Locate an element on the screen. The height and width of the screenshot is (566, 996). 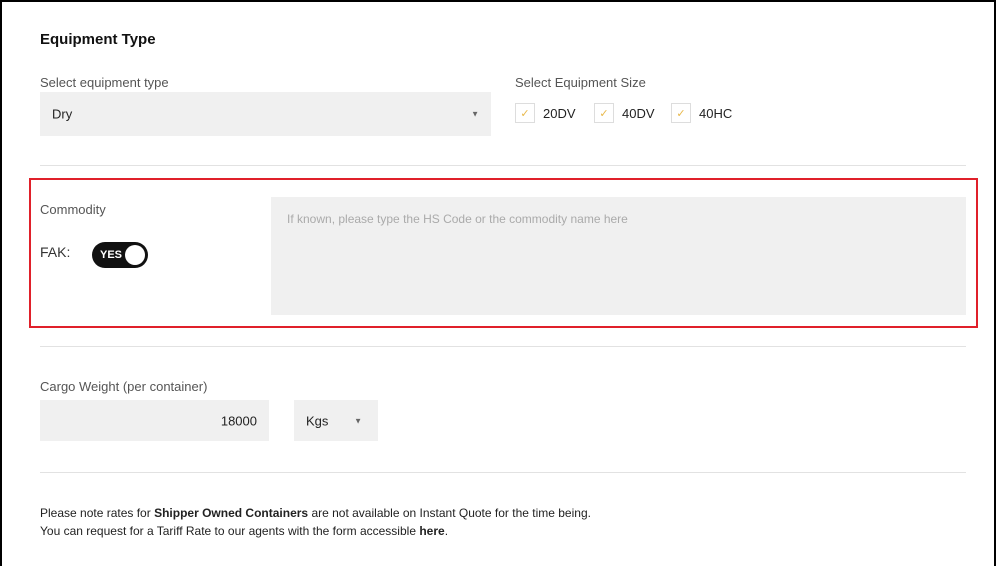
fak-toggle: YES is located at coordinates (120, 255).